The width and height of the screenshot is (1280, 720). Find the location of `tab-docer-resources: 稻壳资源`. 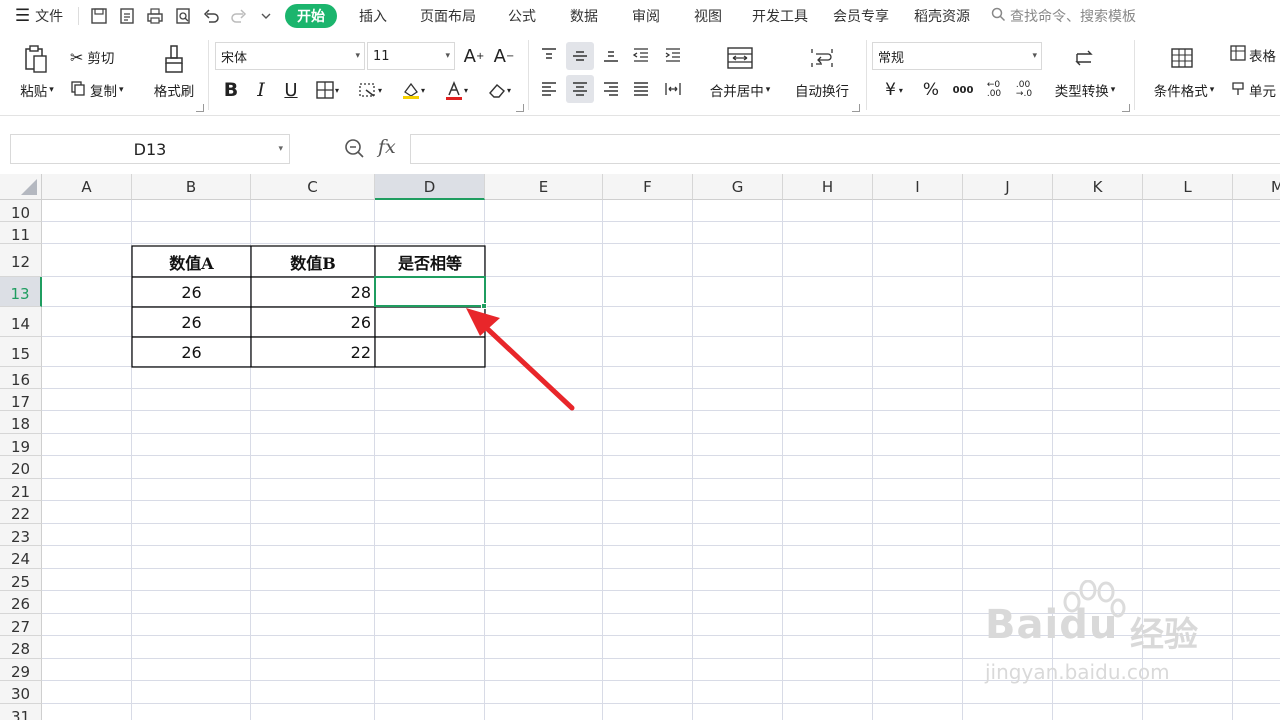

tab-docer-resources: 稻壳资源 is located at coordinates (942, 16).